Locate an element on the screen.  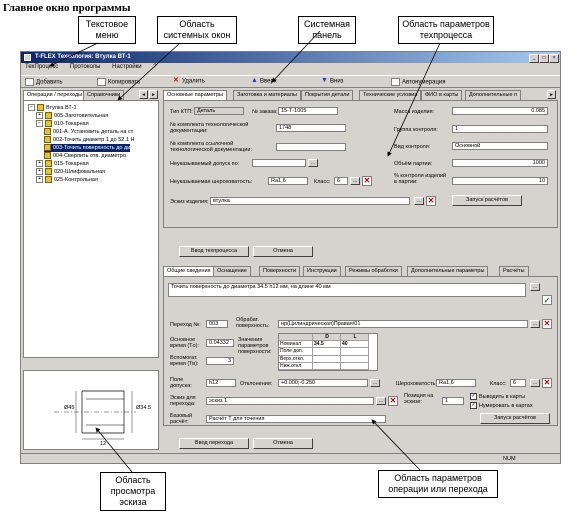
delete-button: ✕ Удалить is located at coordinates (189, 81).